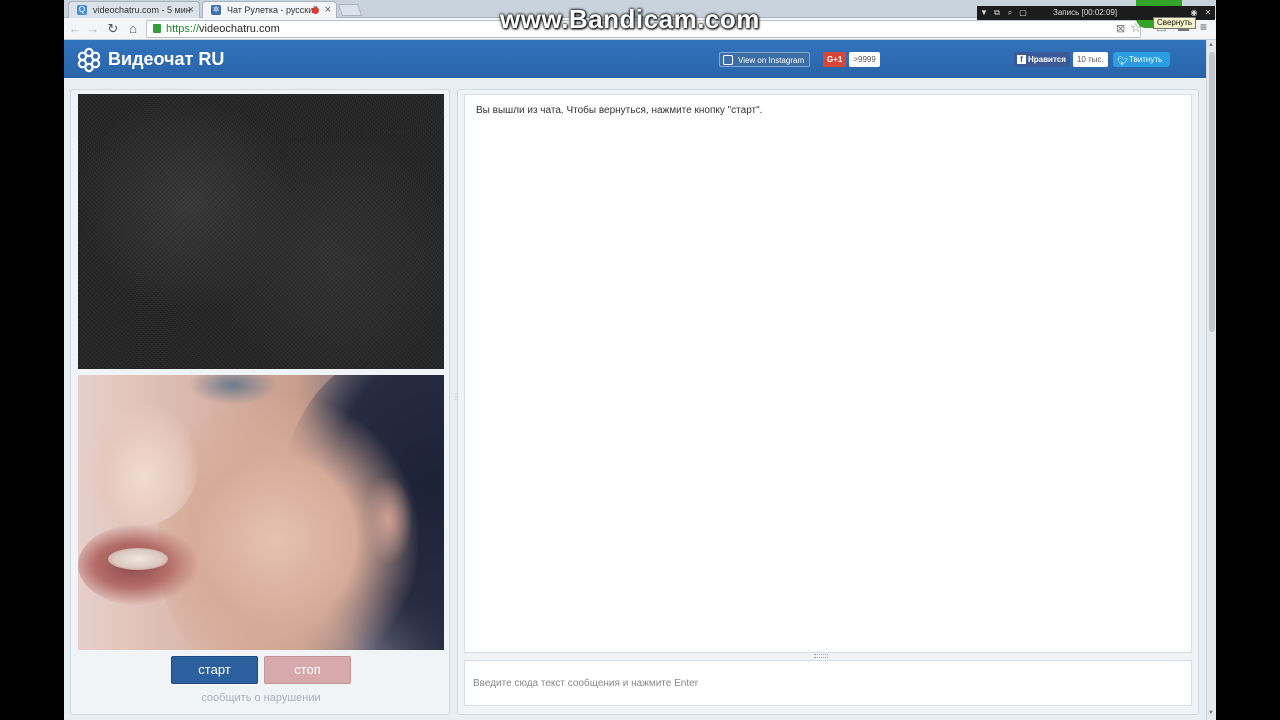  Describe the element at coordinates (771, 60) in the screenshot. I see `instagram-label: View on Instagram` at that location.